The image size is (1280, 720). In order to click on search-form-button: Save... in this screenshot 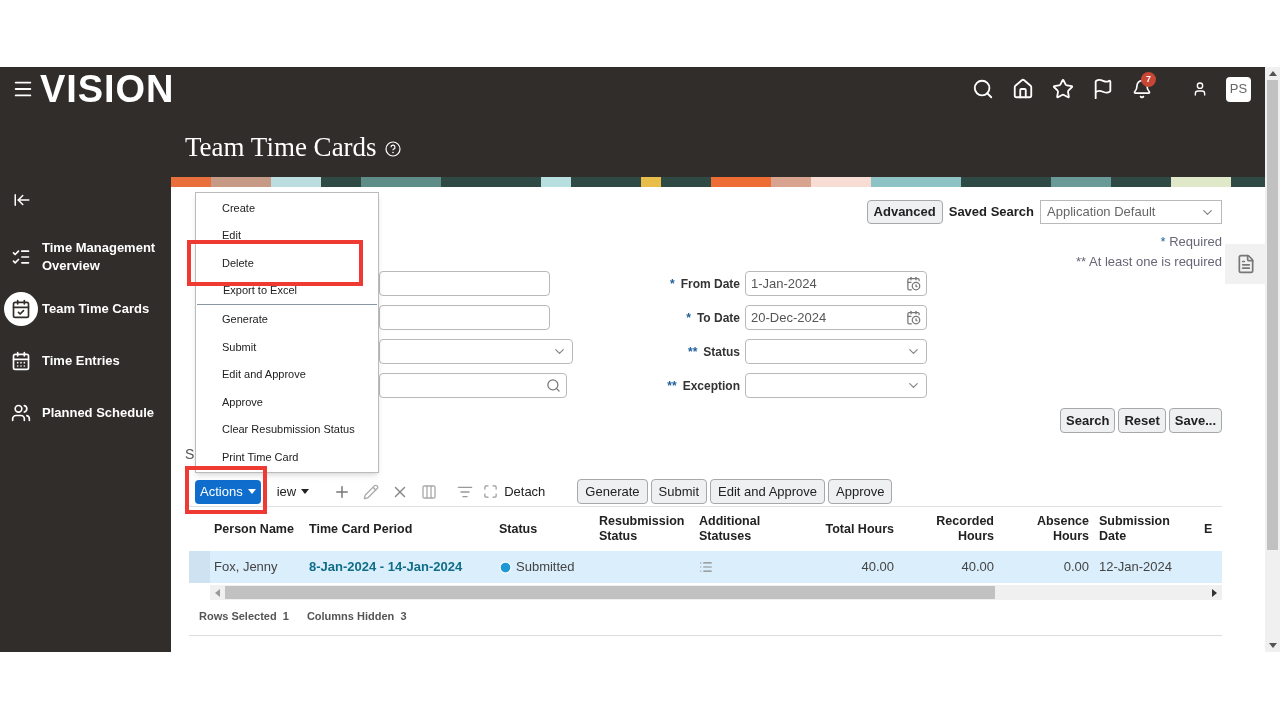, I will do `click(1195, 420)`.